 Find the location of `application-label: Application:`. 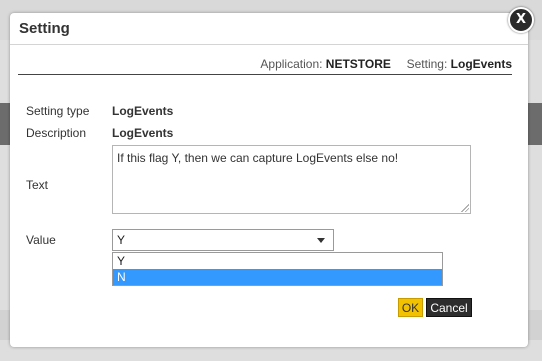

application-label: Application: is located at coordinates (291, 64).